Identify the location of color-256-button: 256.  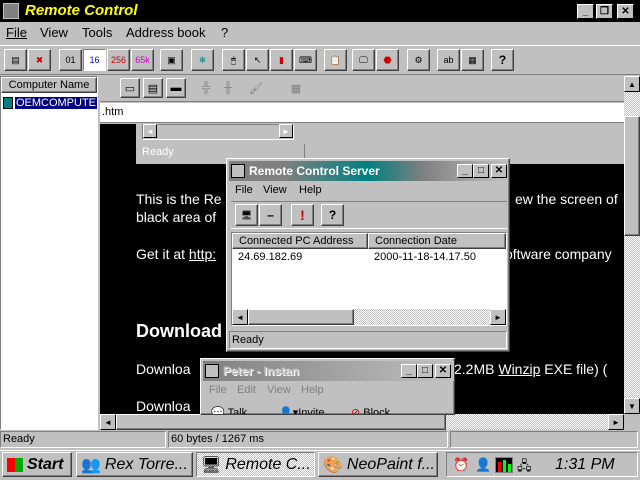
(118, 60).